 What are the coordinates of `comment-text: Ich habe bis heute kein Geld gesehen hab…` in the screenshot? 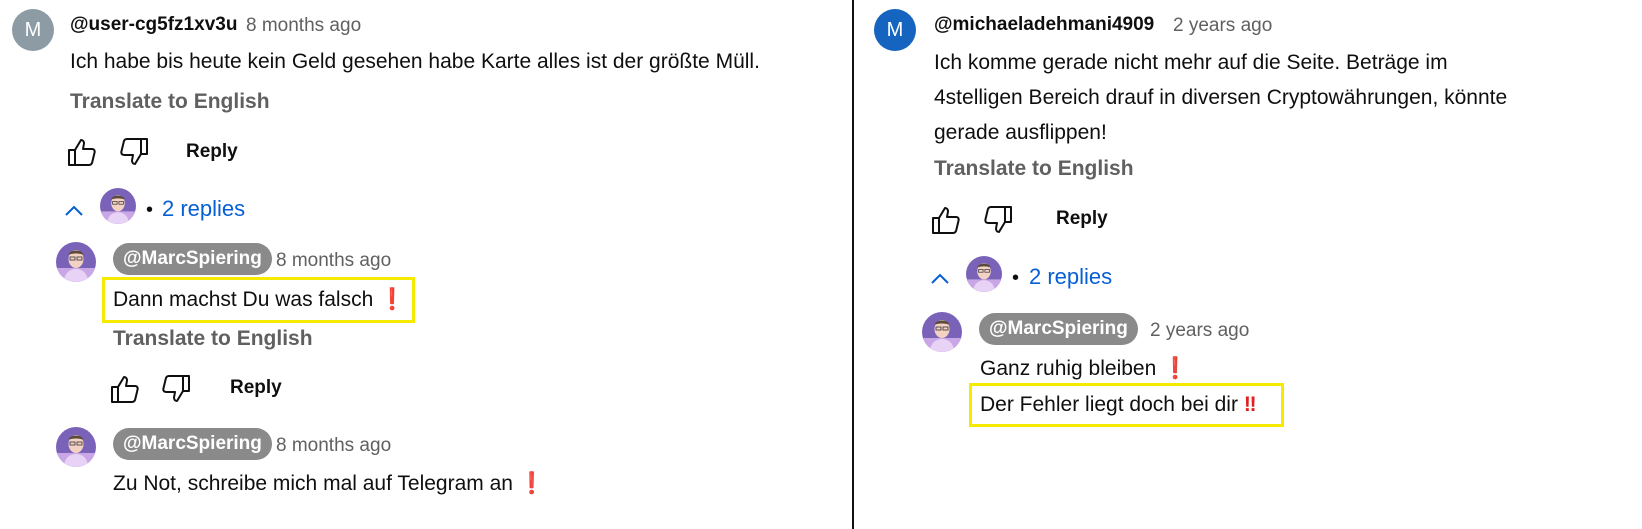 It's located at (415, 61).